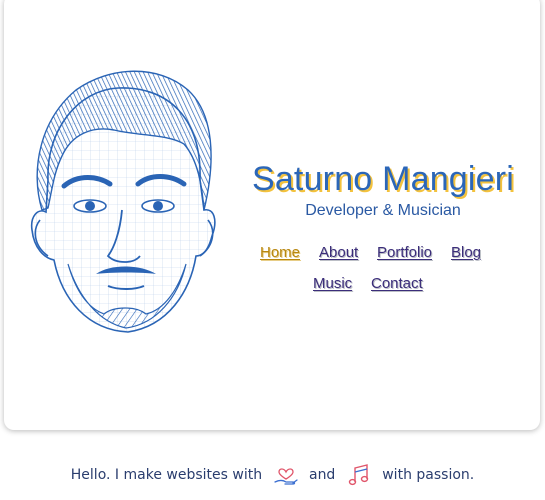 This screenshot has height=500, width=545. I want to click on nav-link-home: Home, so click(280, 252).